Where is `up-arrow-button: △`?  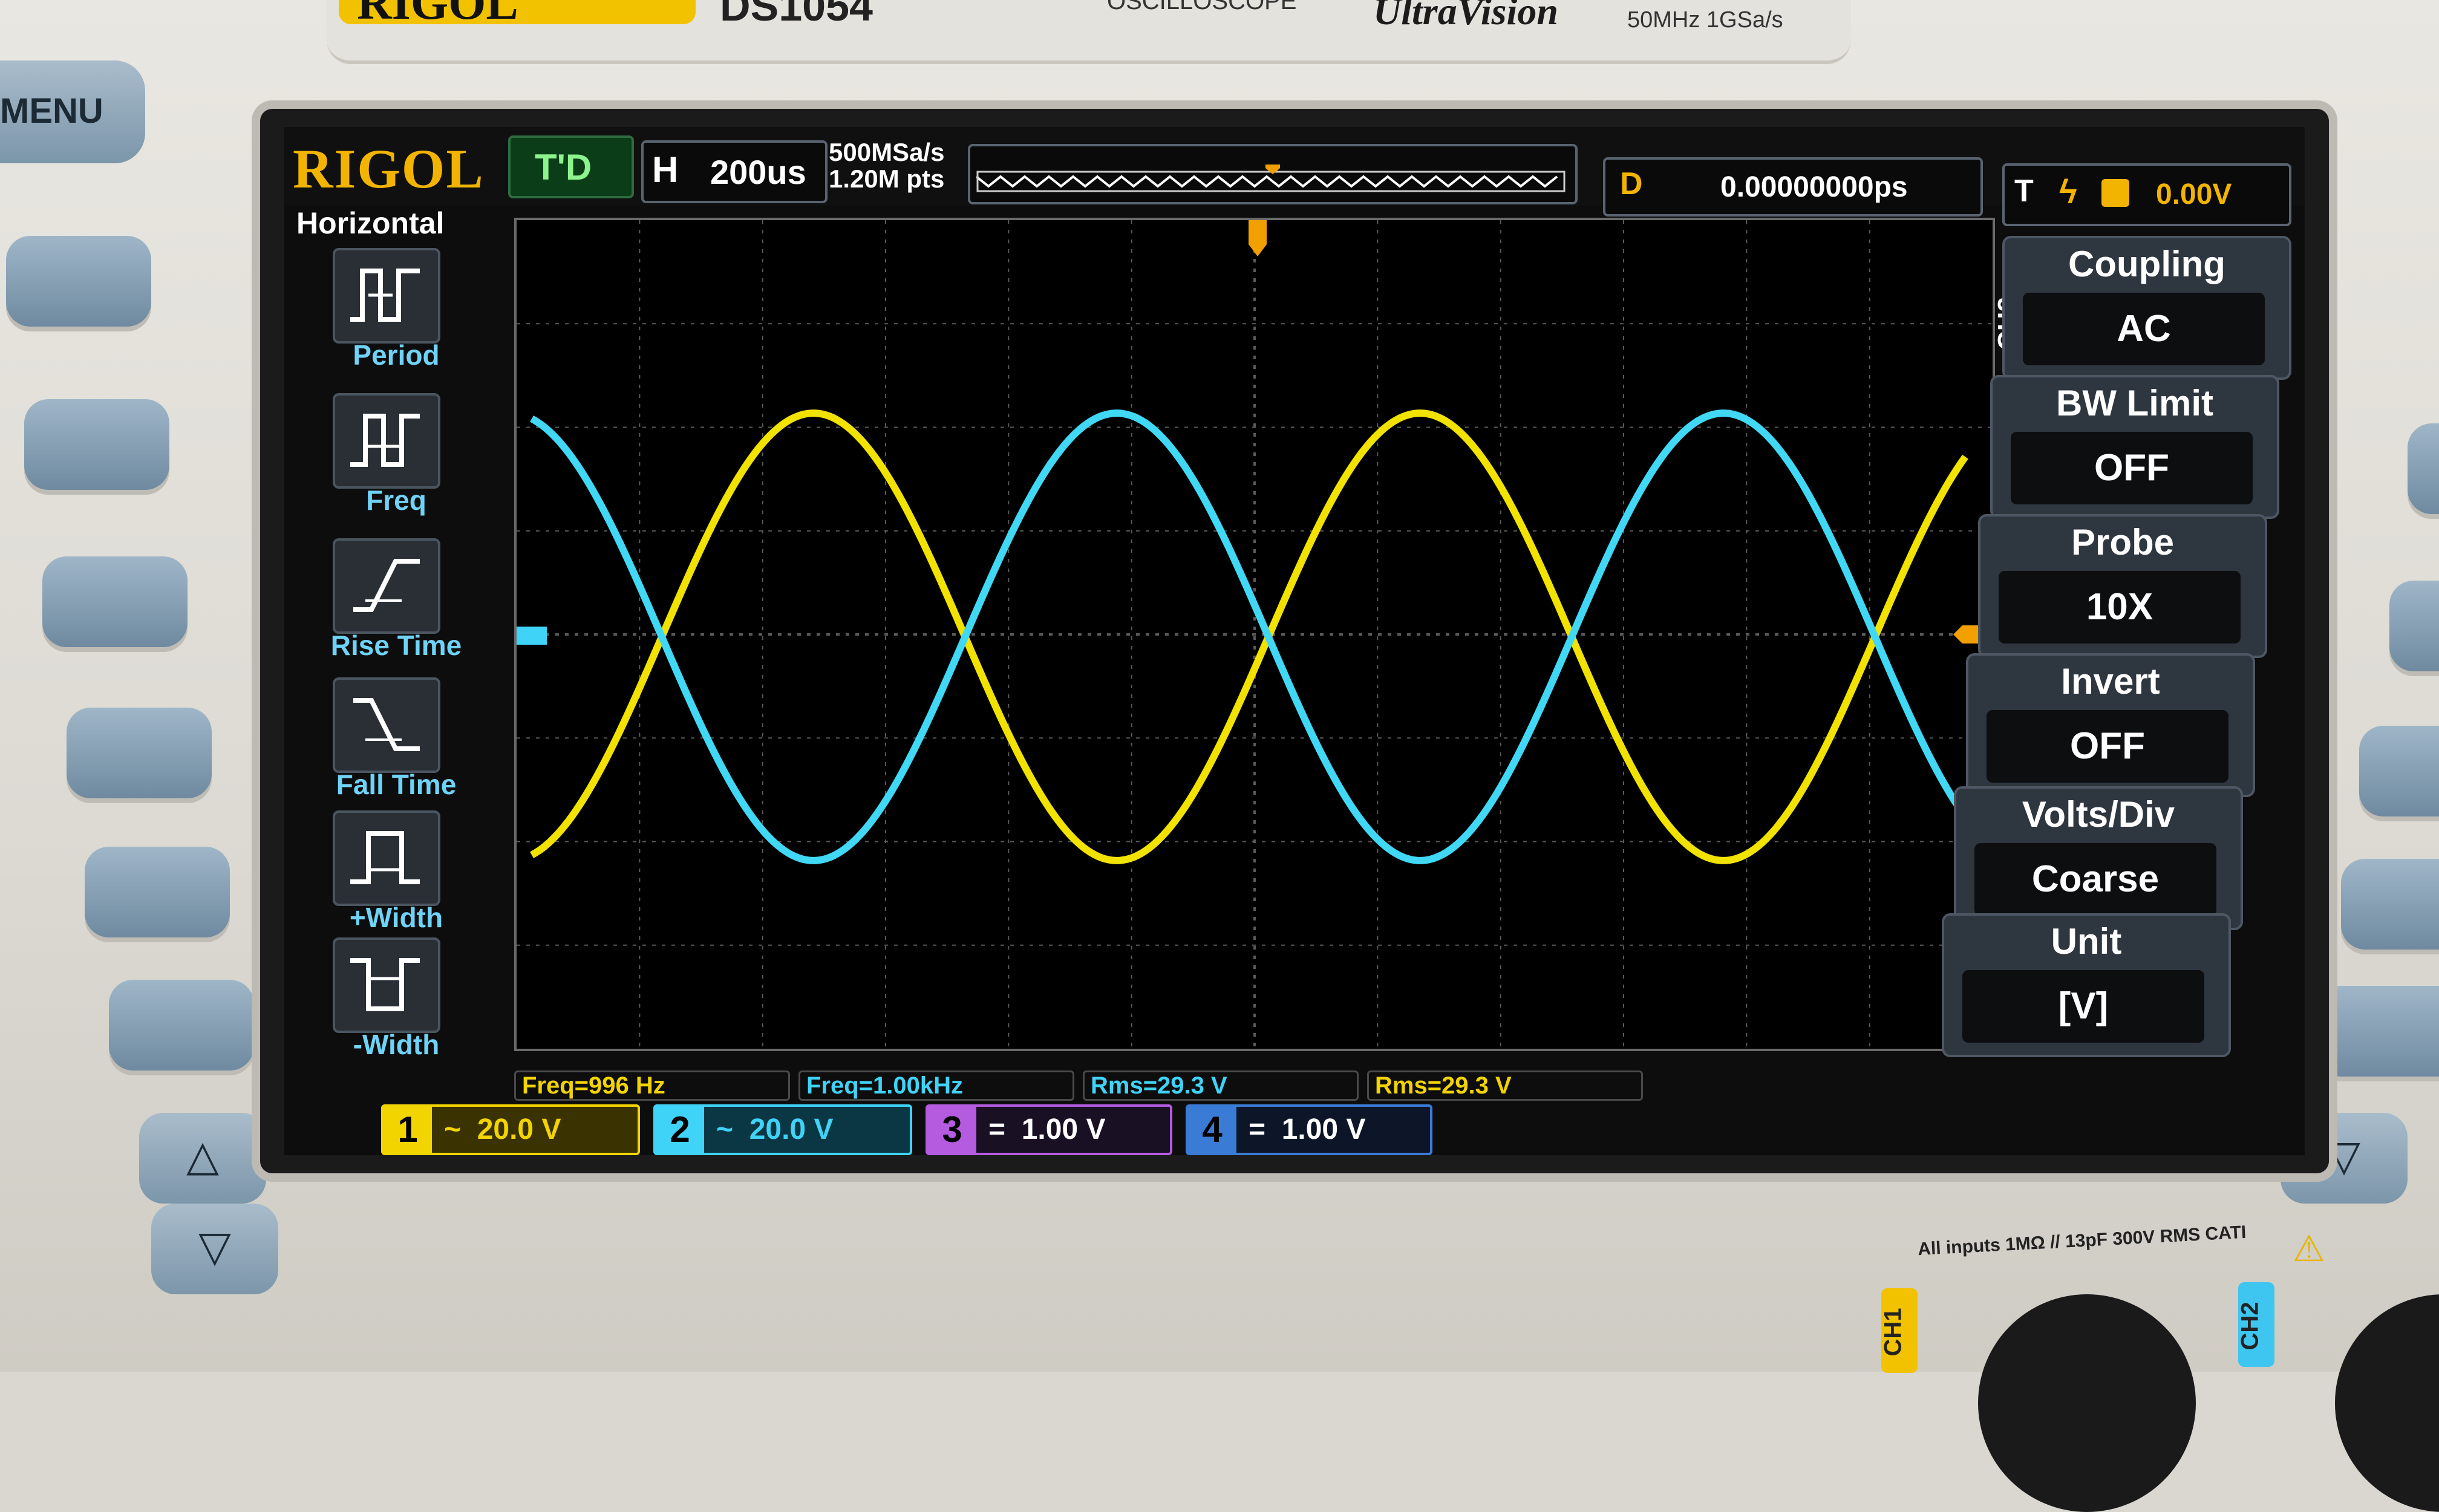 up-arrow-button: △ is located at coordinates (203, 1158).